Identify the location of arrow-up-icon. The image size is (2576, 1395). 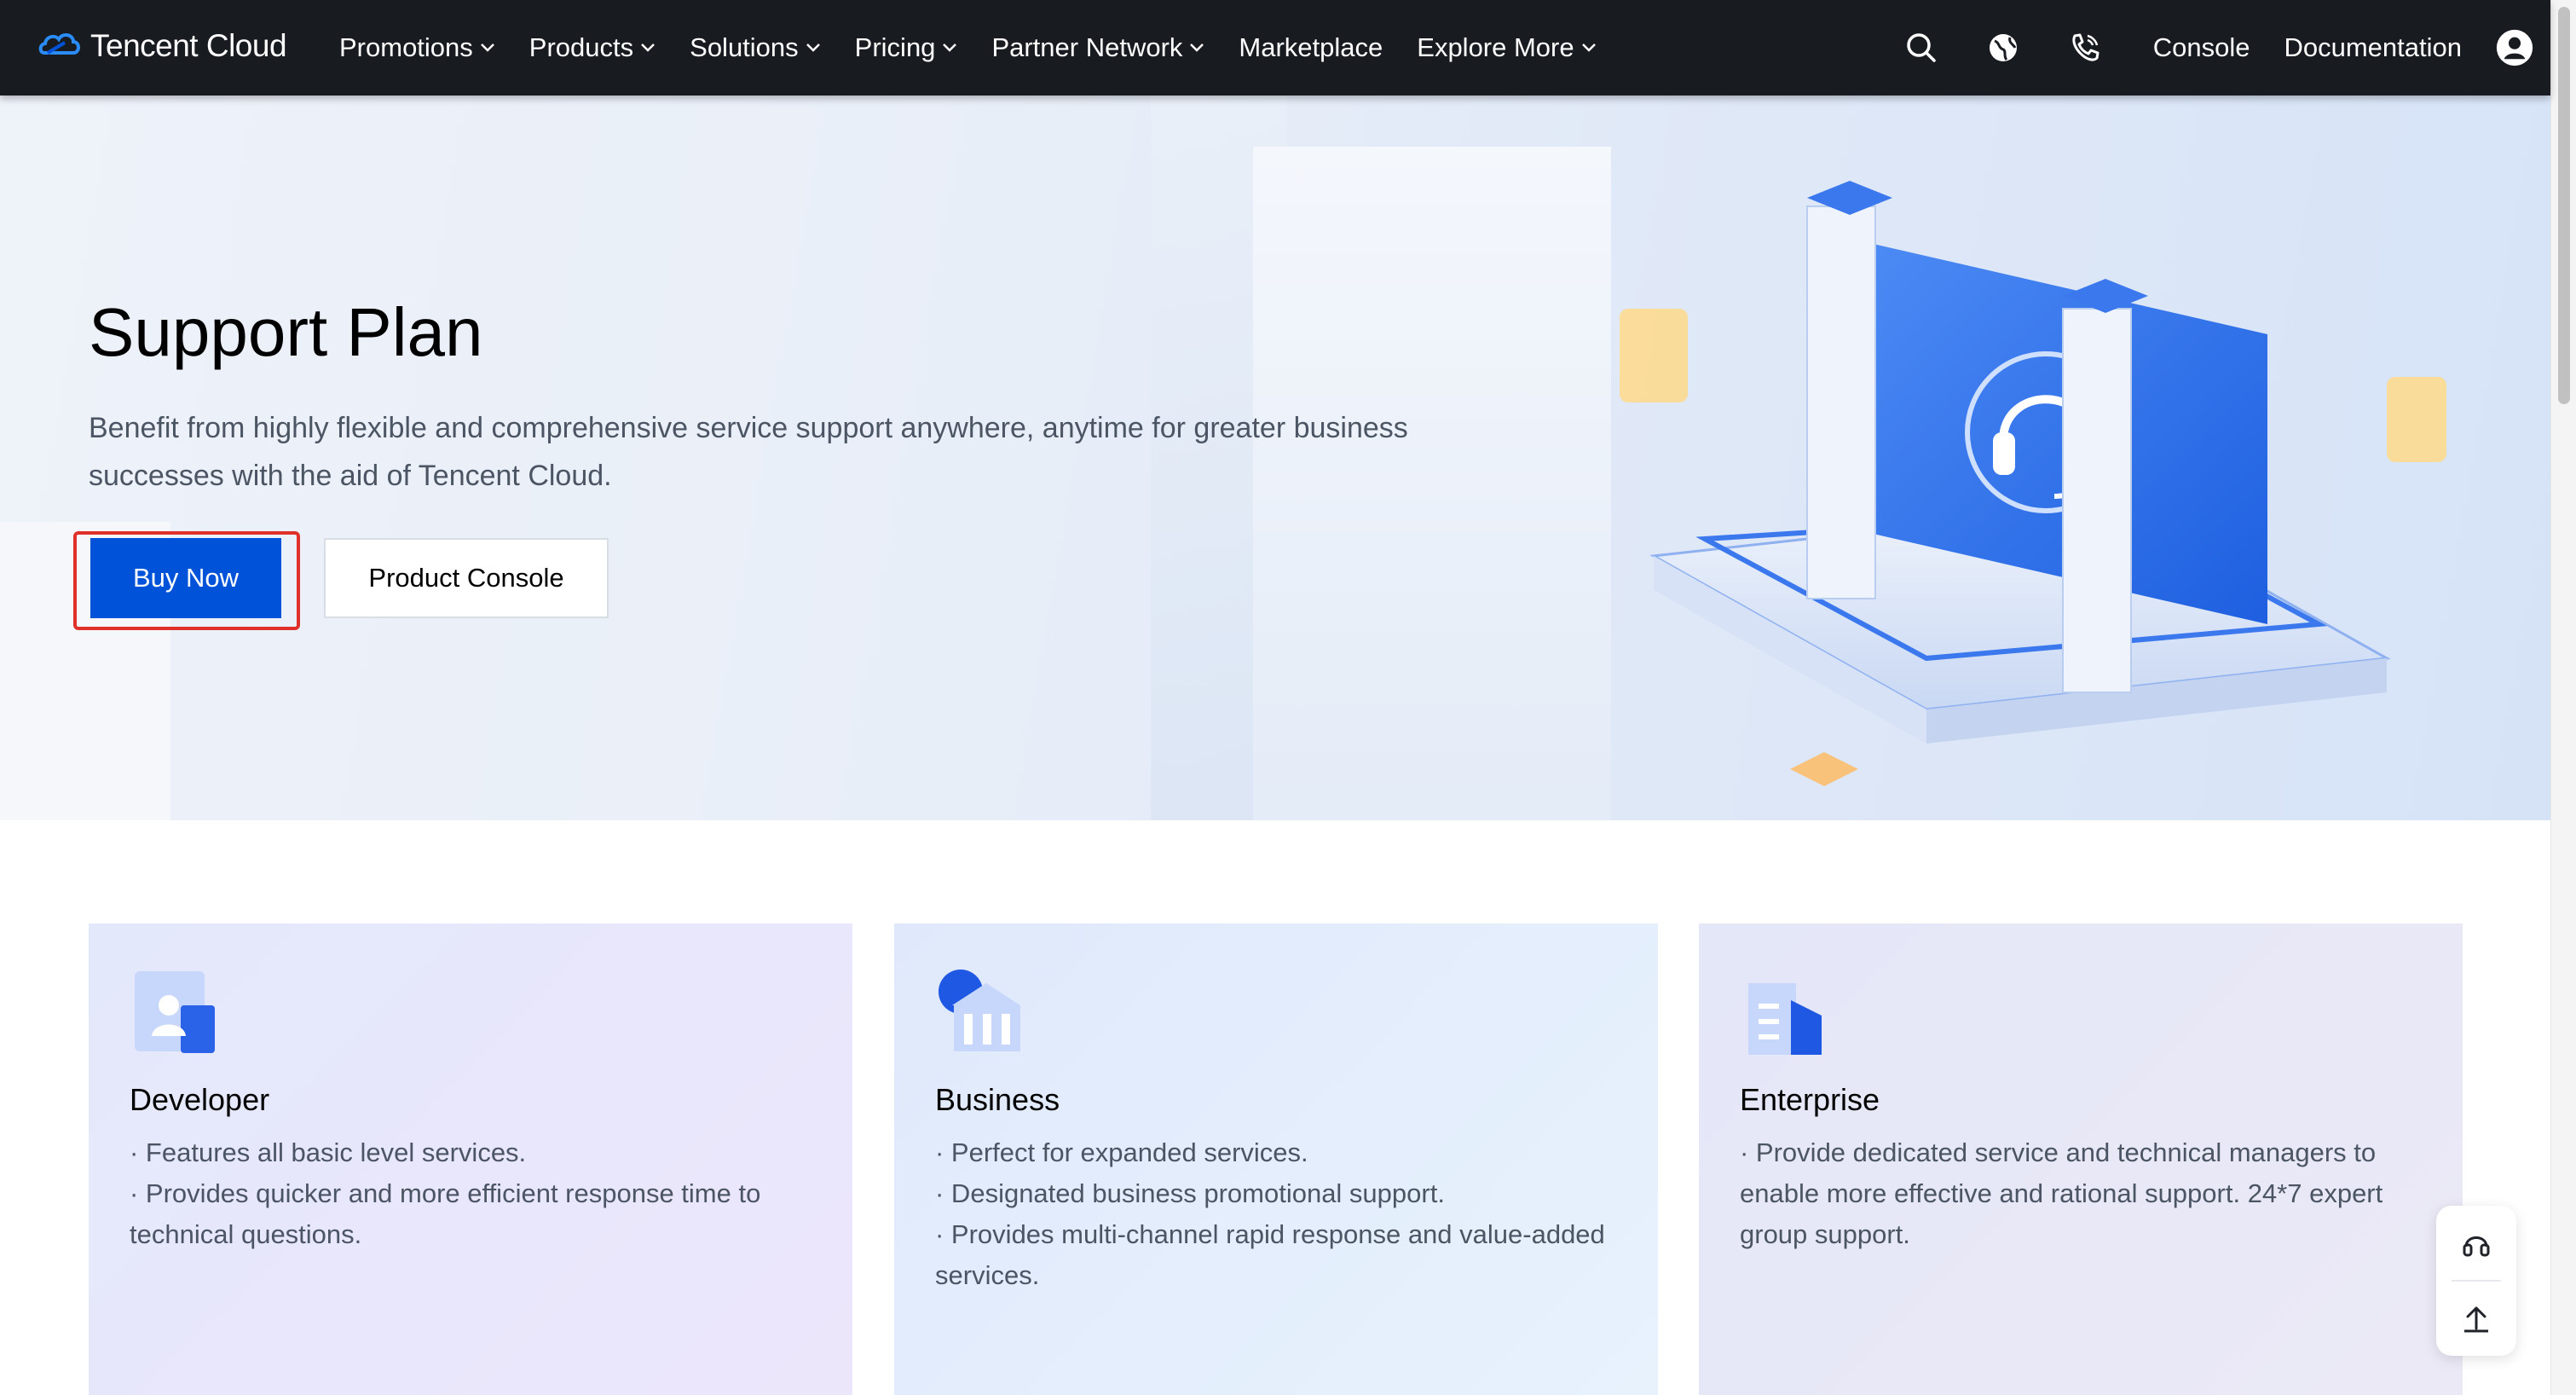
(2476, 1319).